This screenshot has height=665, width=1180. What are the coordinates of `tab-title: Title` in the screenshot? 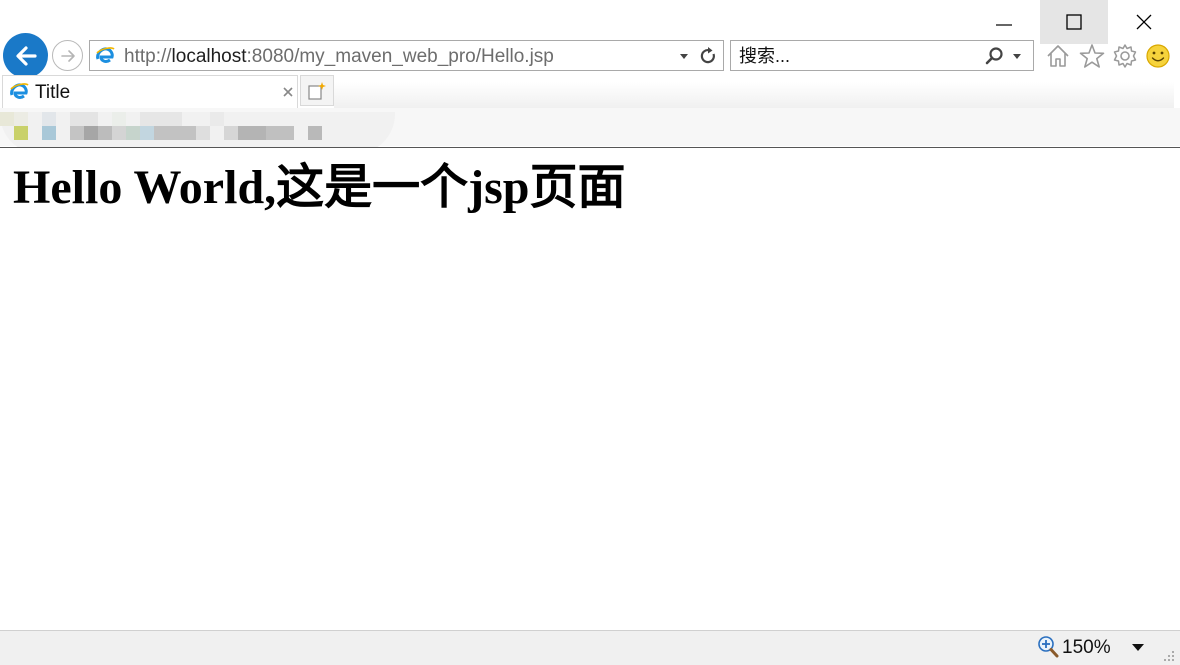 It's located at (53, 92).